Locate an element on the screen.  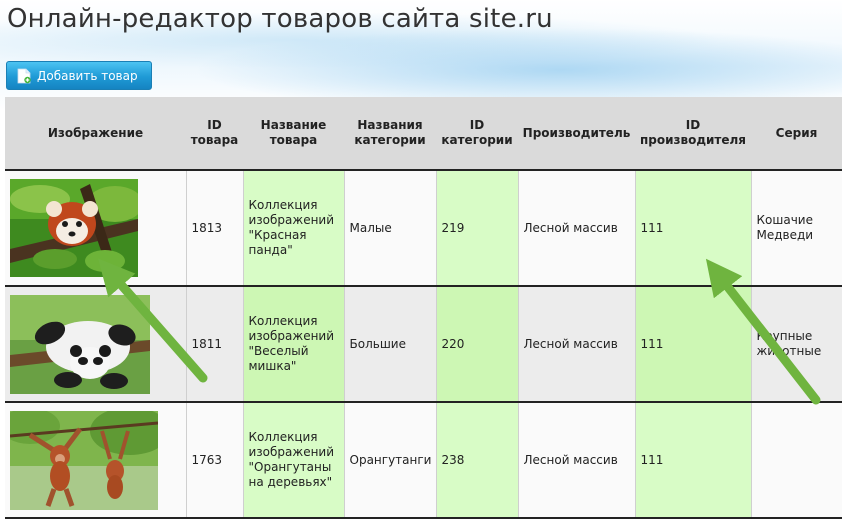
column-header-manufacturer: Производитель is located at coordinates (576, 134).